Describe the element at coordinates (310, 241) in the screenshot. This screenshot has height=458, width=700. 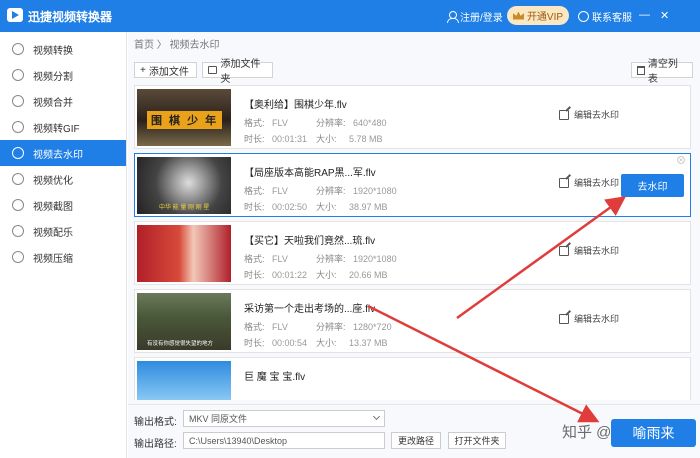
I see `file-name: 【买它】天啦我们竟然...琉.flv` at that location.